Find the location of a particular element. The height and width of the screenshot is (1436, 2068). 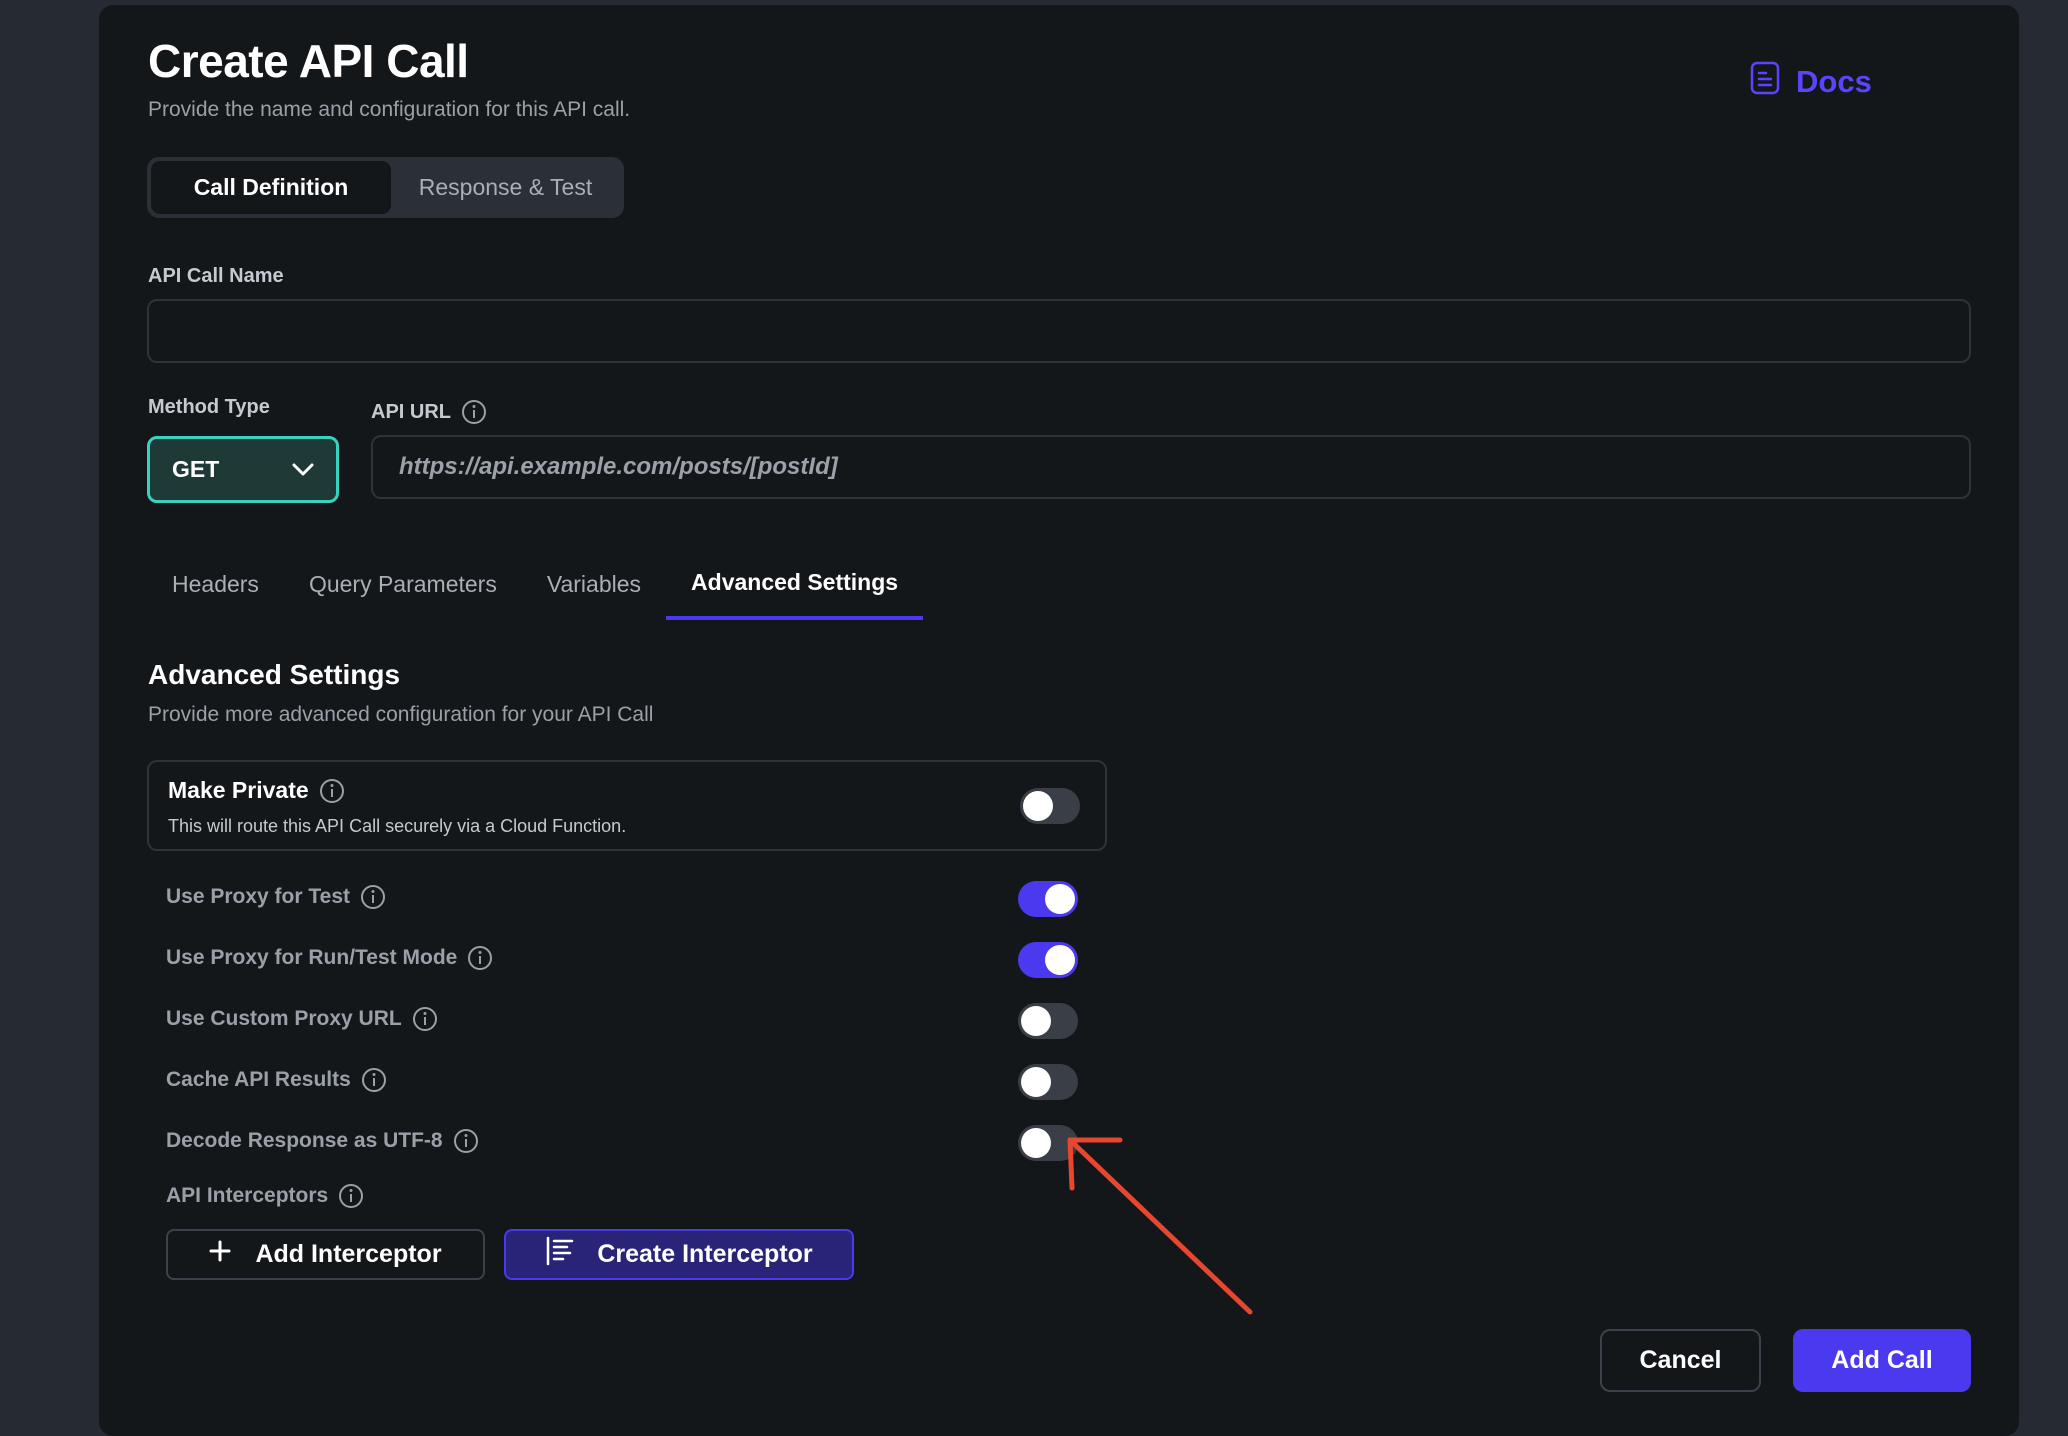

add-call-button: Add Call is located at coordinates (1882, 1360).